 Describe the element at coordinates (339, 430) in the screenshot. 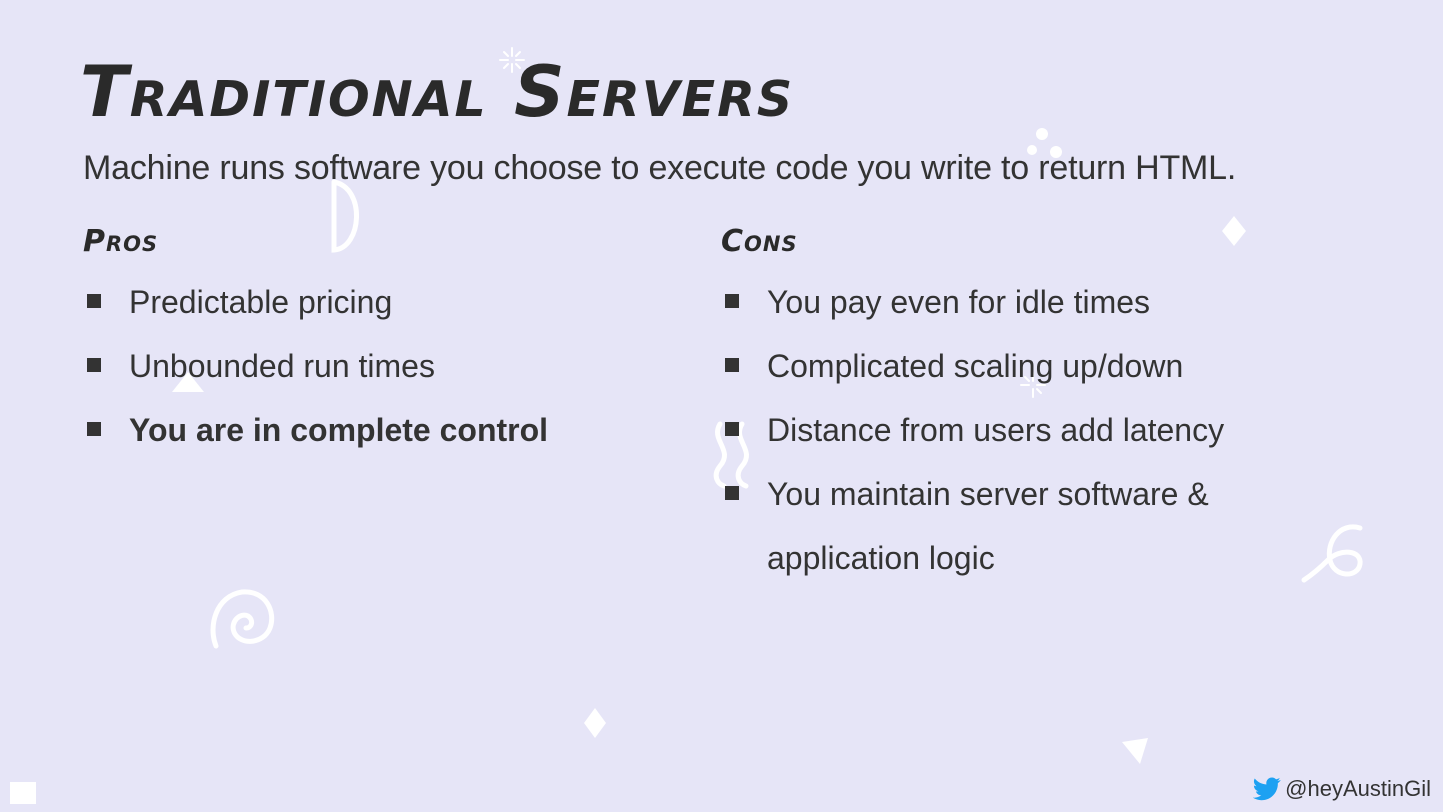

I see `list-item-text: You are in complete control` at that location.